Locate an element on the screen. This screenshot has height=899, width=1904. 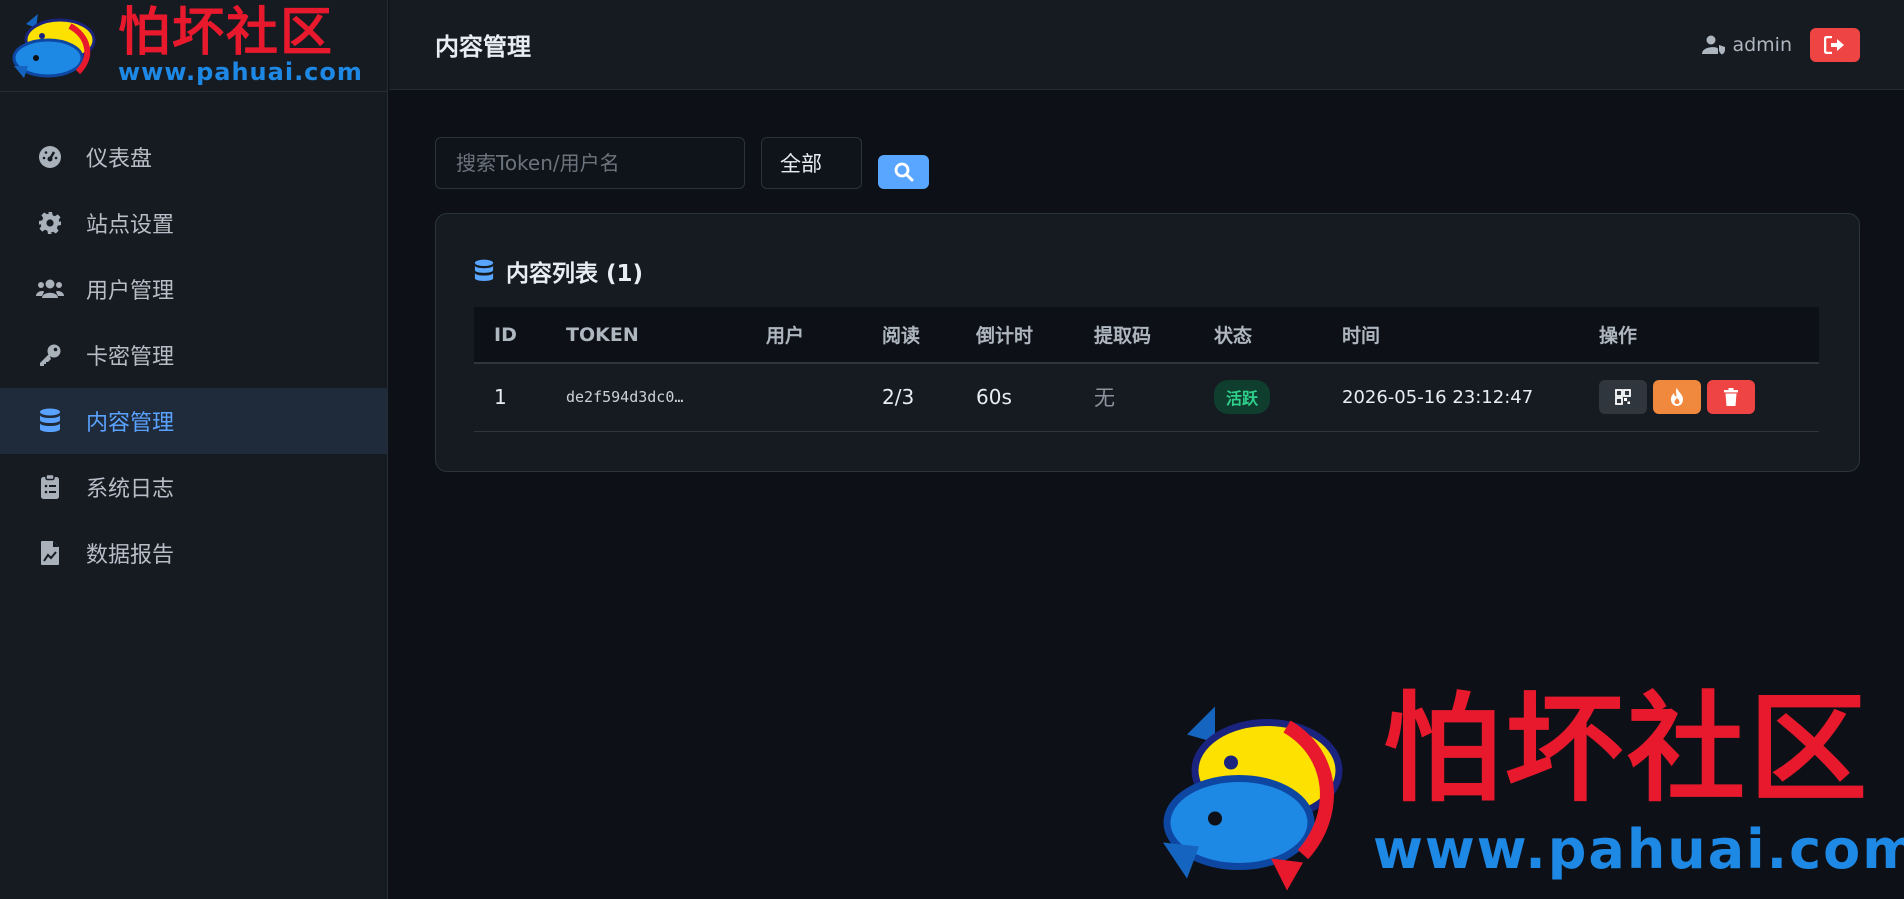
card-title: 内容列表 (1) is located at coordinates (558, 271).